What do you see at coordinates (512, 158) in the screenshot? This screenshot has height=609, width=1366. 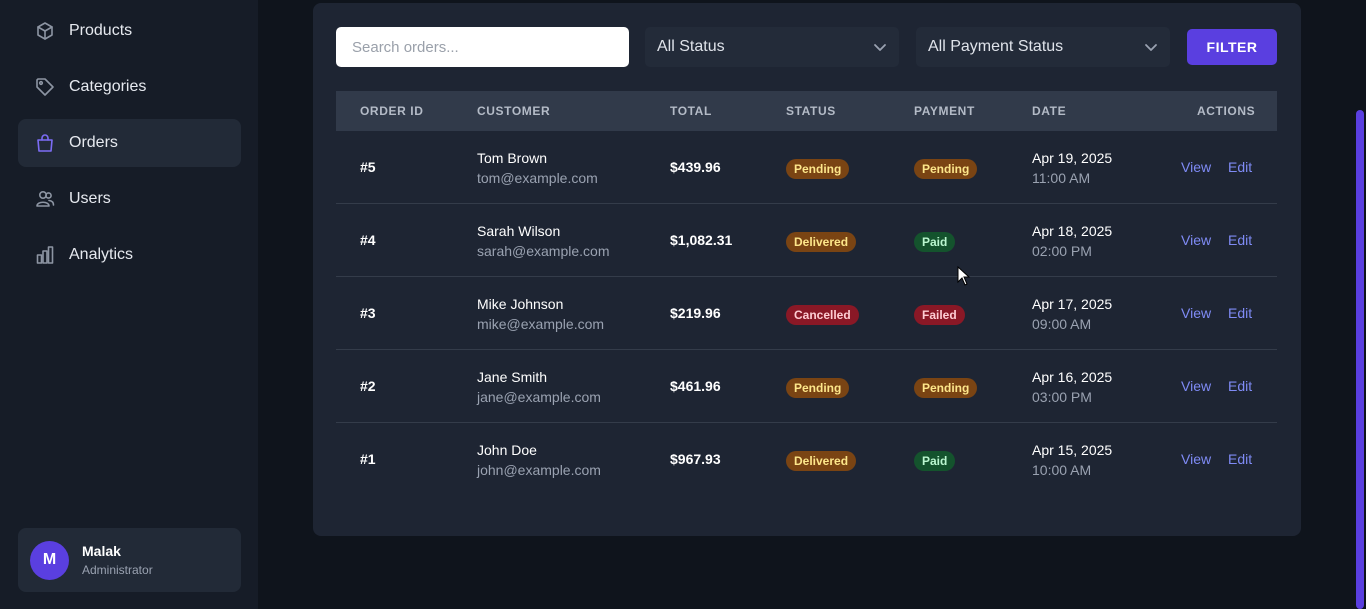 I see `customer-name: Tom Brown` at bounding box center [512, 158].